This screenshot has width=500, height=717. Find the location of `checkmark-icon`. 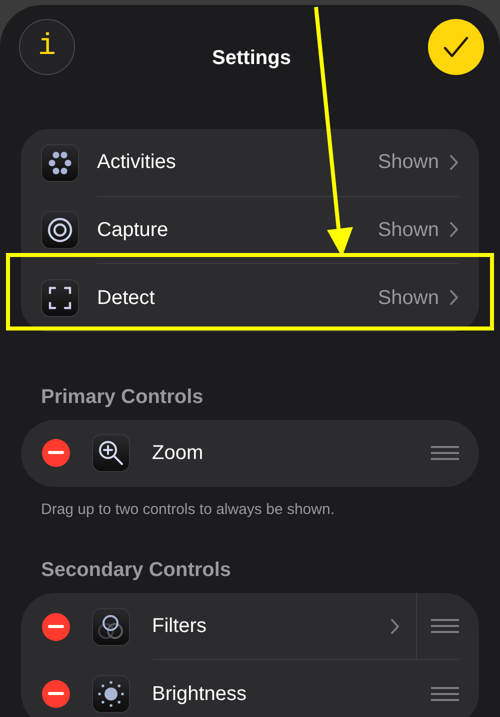

checkmark-icon is located at coordinates (456, 47).